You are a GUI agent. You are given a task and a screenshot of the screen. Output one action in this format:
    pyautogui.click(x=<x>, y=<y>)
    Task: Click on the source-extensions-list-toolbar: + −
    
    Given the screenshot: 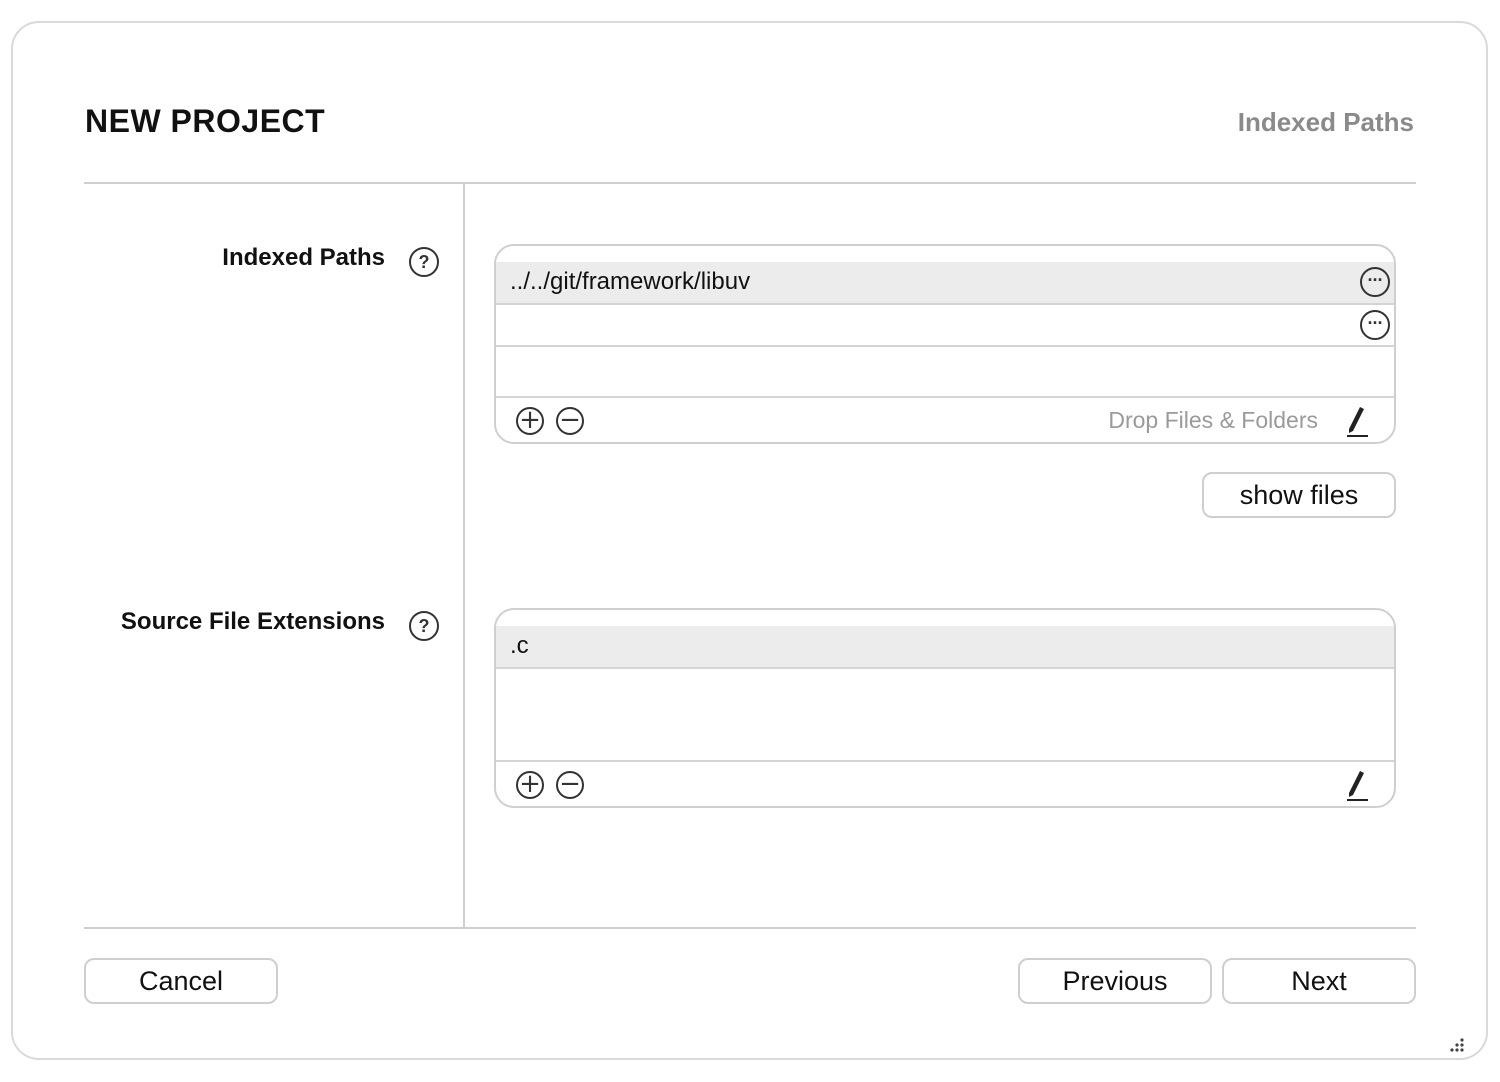 What is the action you would take?
    pyautogui.click(x=945, y=783)
    